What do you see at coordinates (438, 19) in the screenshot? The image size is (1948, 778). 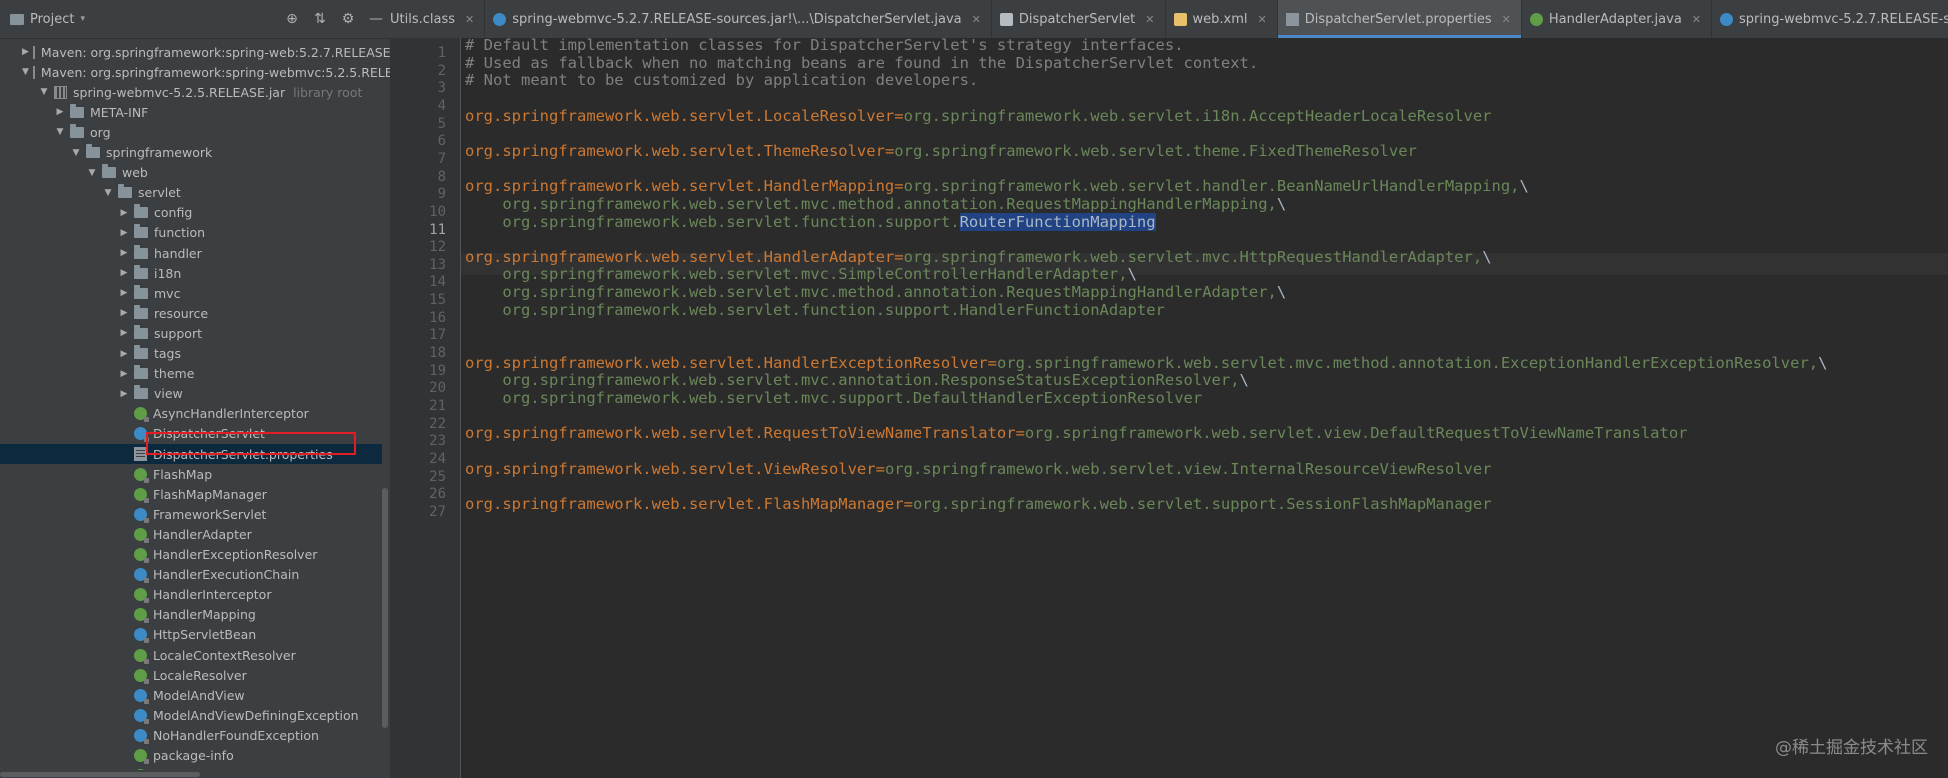 I see `editor-tab: Utils.class ✕` at bounding box center [438, 19].